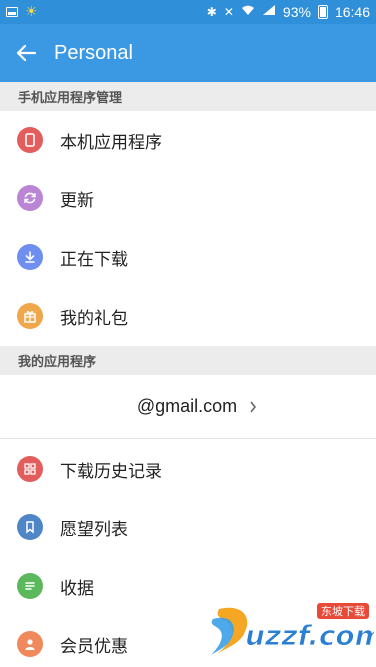 This screenshot has width=376, height=667. Describe the element at coordinates (188, 198) in the screenshot. I see `menu-item-updates: 更新` at that location.